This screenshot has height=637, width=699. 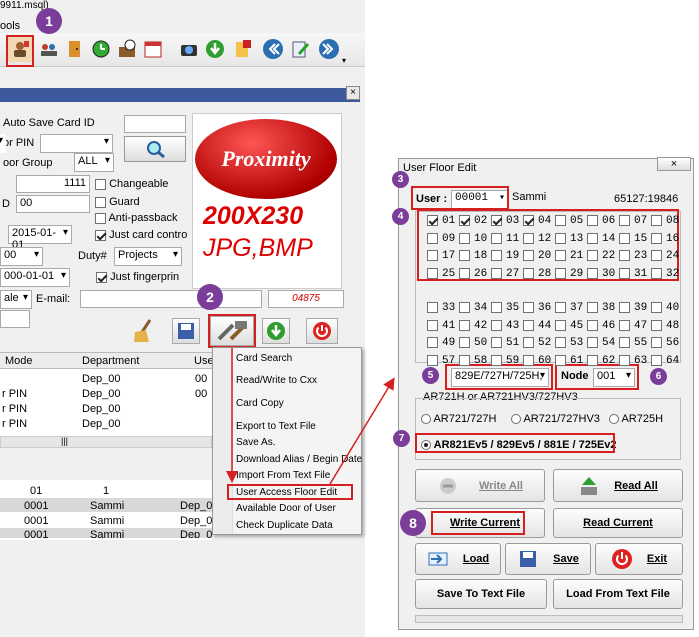 What do you see at coordinates (674, 164) in the screenshot?
I see `dialog-close-button: ×` at bounding box center [674, 164].